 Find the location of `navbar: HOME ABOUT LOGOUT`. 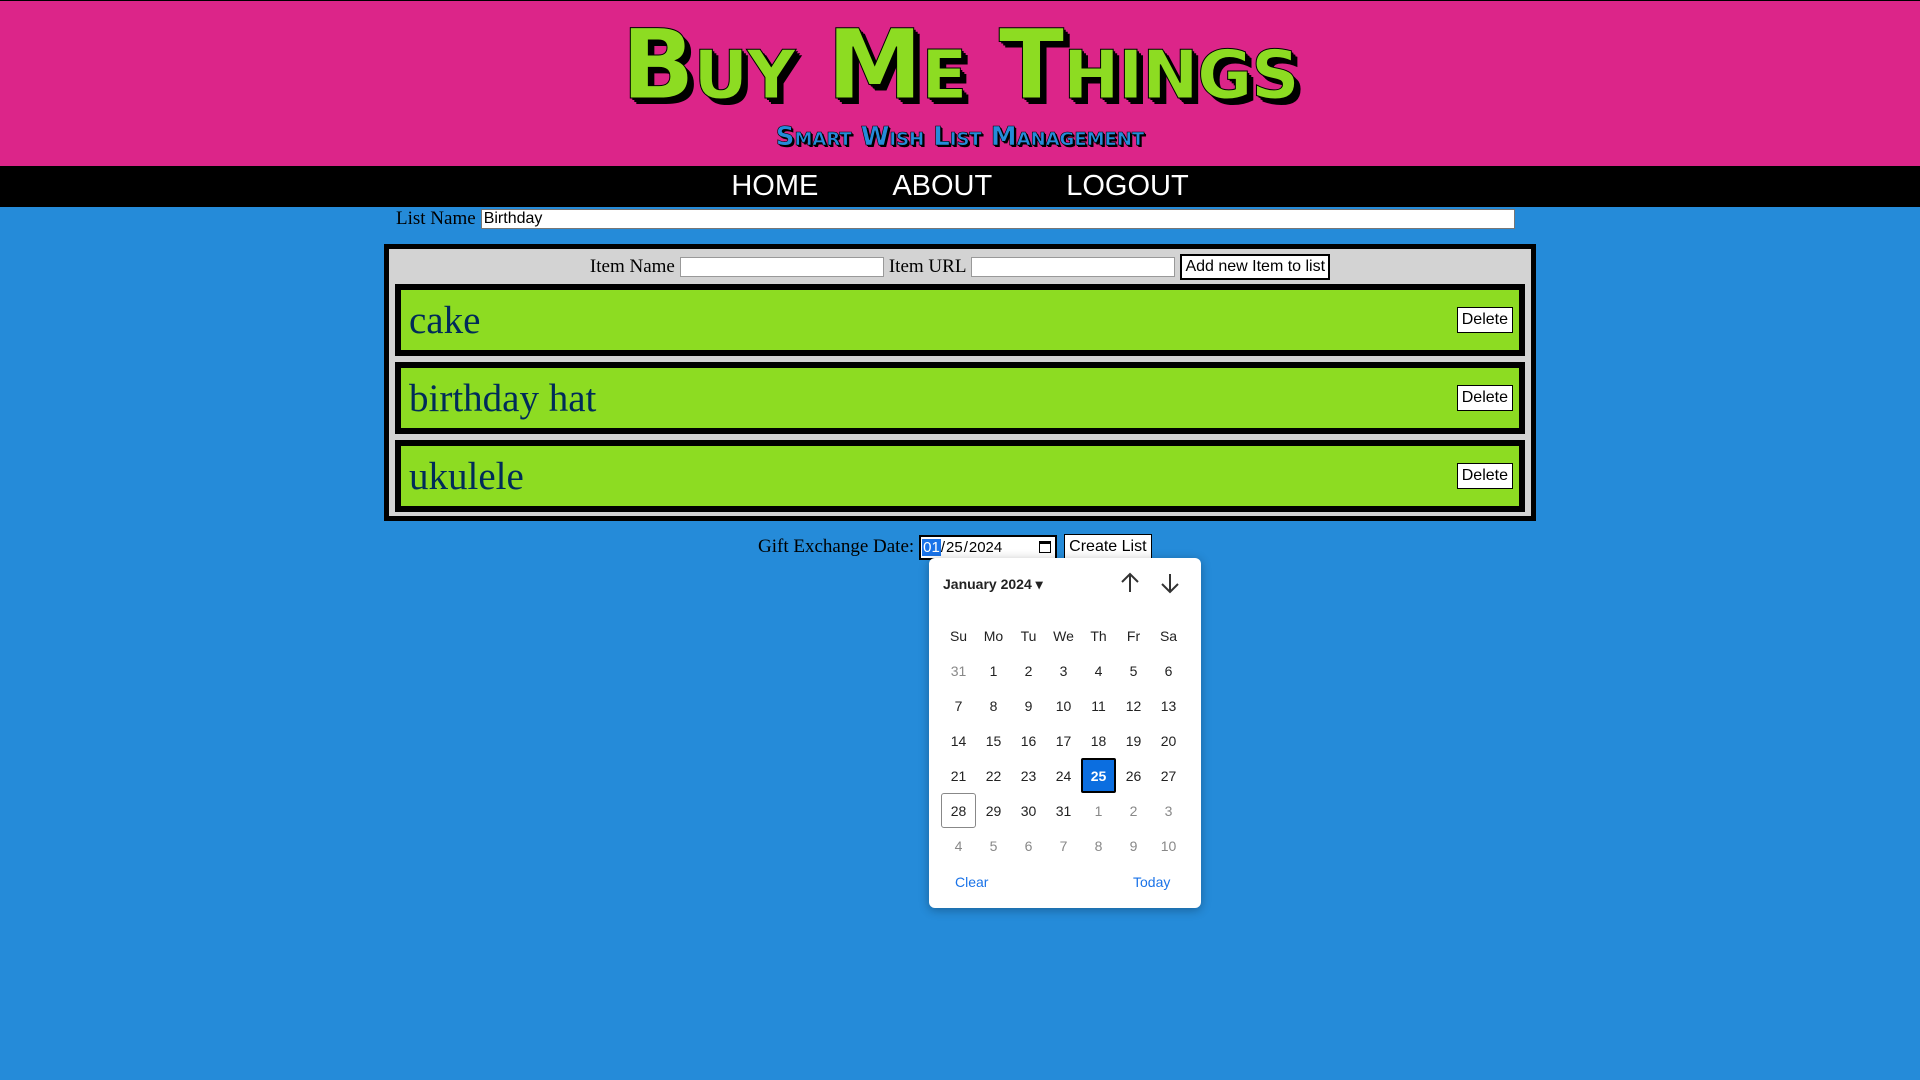

navbar: HOME ABOUT LOGOUT is located at coordinates (960, 186).